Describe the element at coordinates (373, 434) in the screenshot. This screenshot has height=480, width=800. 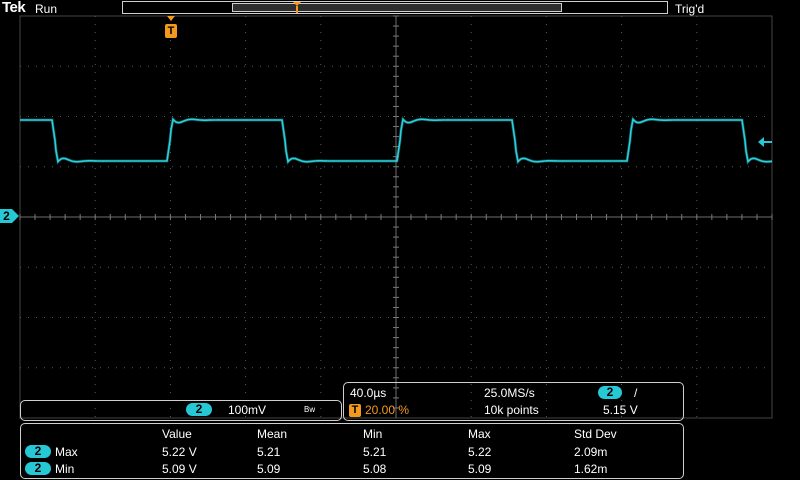
I see `col-header-min: Min` at that location.